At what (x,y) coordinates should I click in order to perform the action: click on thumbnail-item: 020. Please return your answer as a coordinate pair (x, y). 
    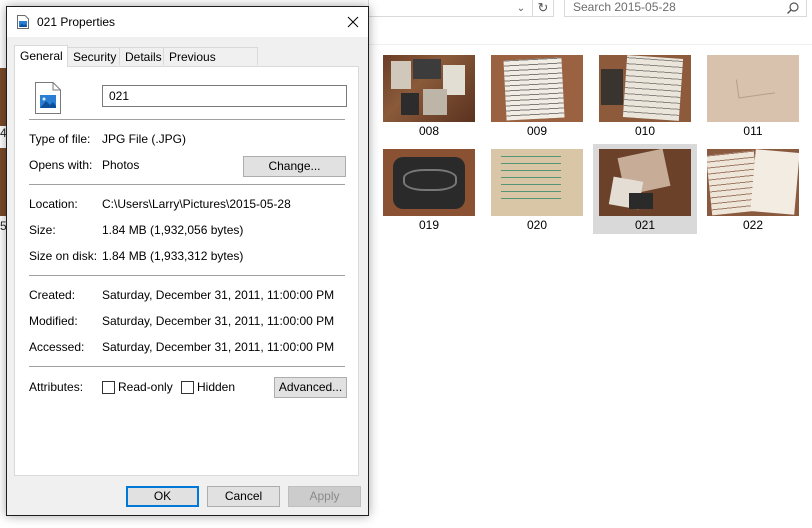
    Looking at the image, I should click on (537, 189).